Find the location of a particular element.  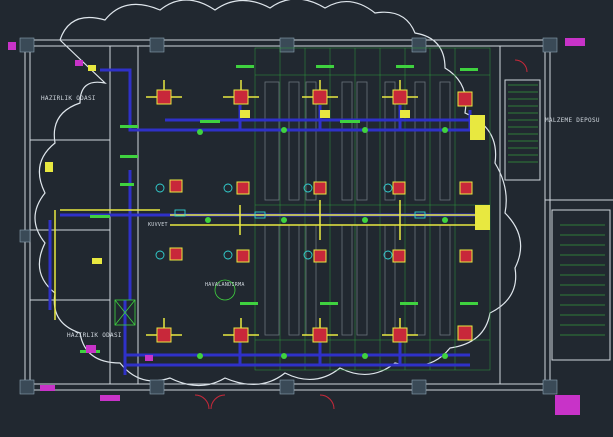

room-label-hazirlik-odasi-bottom: HAZIRLIK ODASI is located at coordinates (94, 335).